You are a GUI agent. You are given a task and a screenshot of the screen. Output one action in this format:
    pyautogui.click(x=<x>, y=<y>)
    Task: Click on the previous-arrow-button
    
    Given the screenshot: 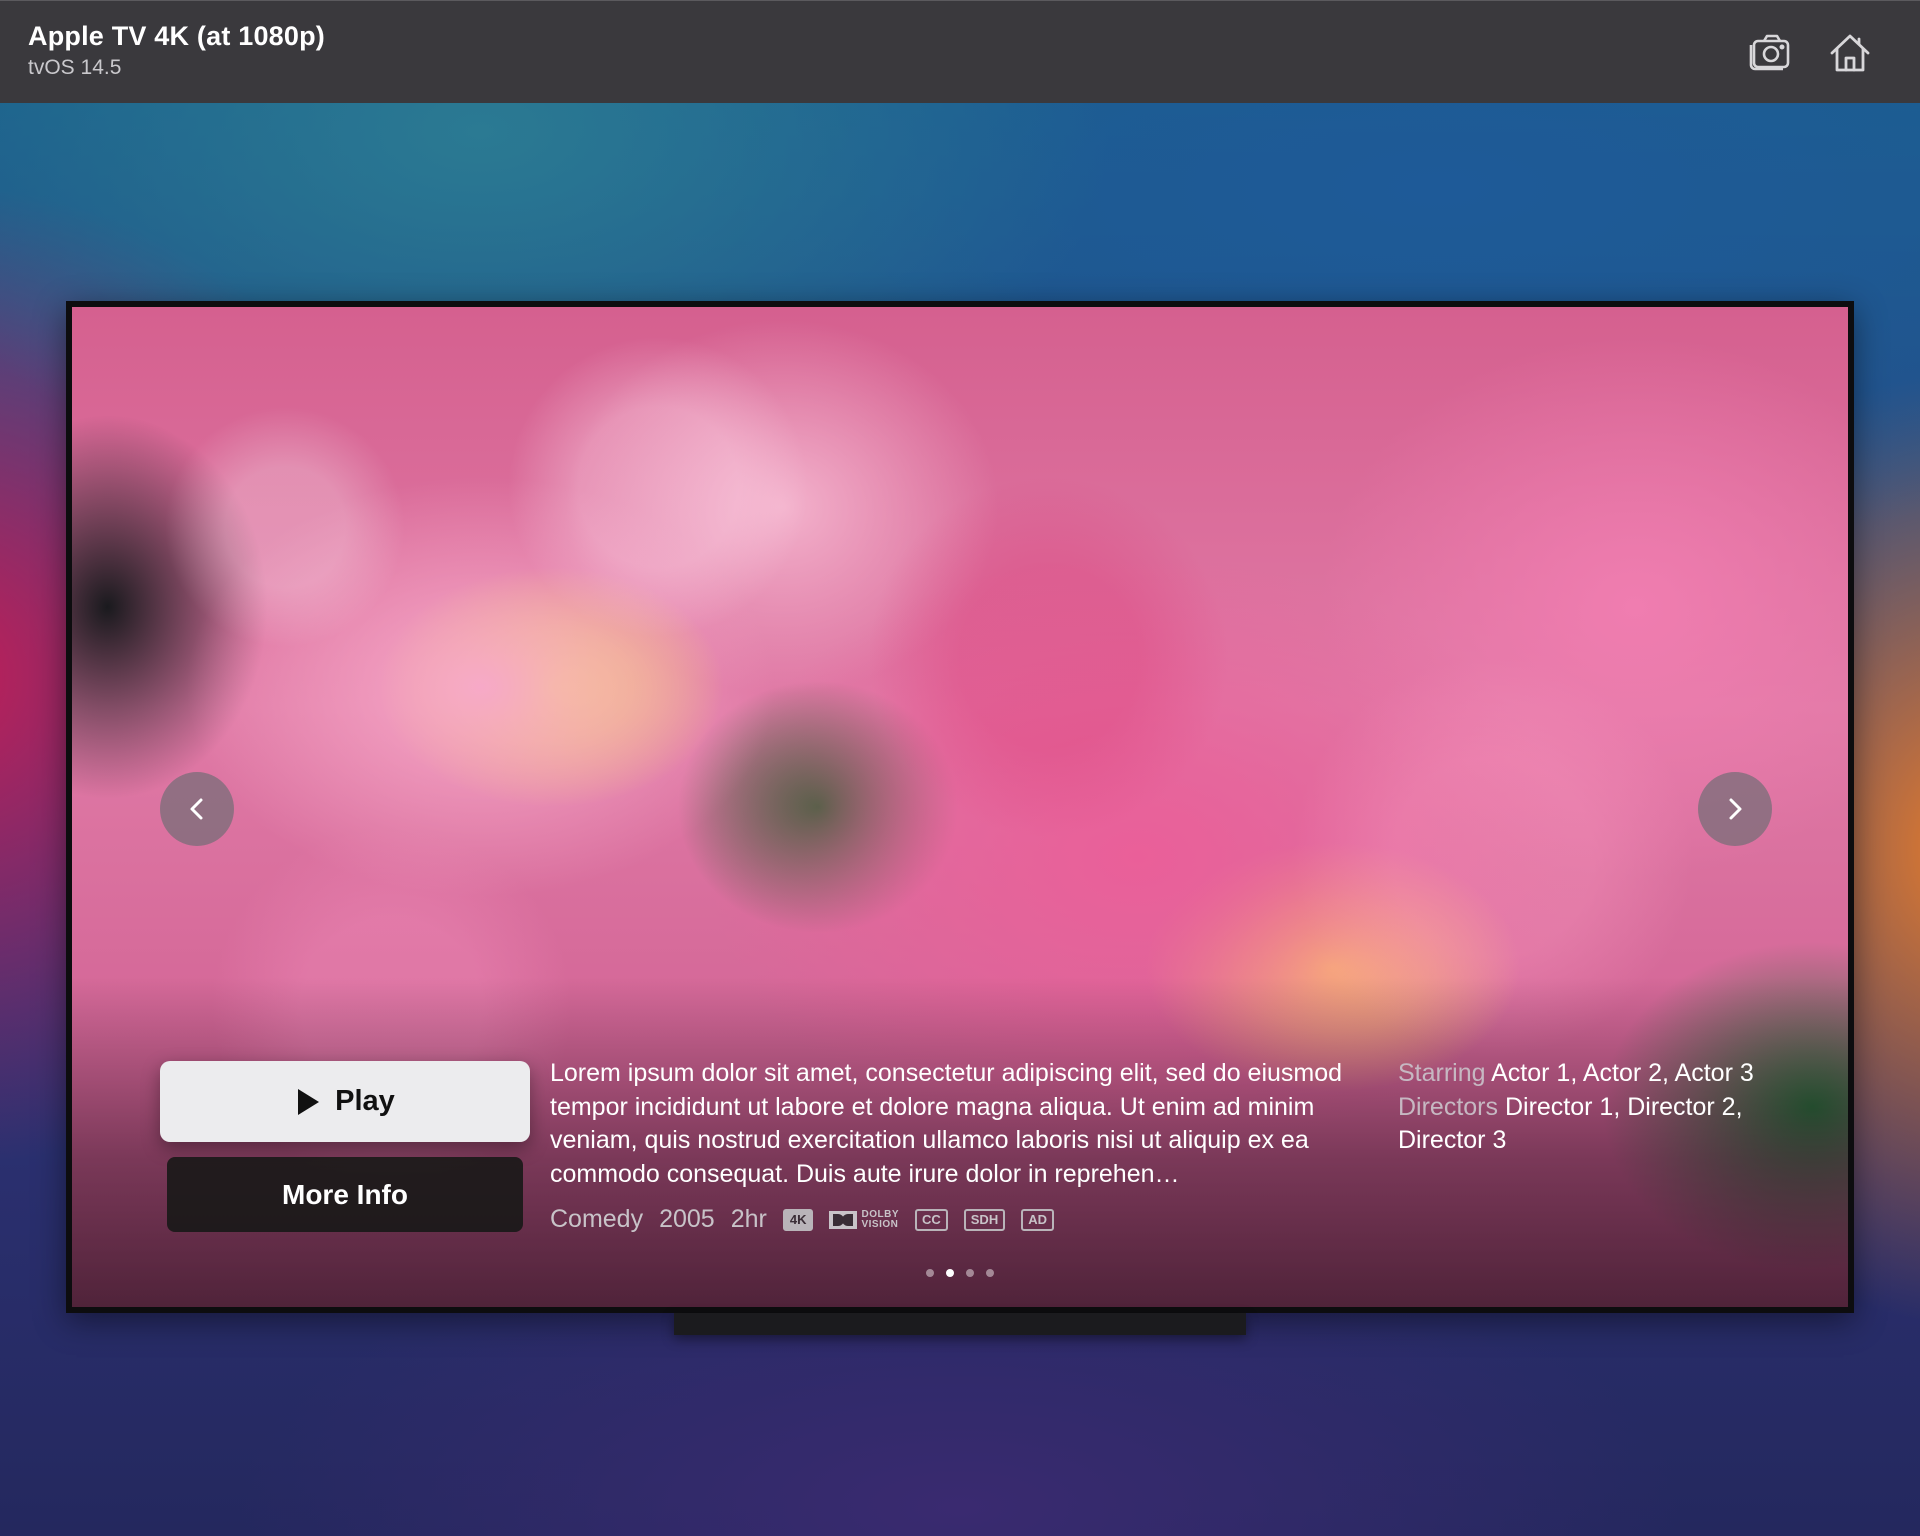 What is the action you would take?
    pyautogui.click(x=197, y=809)
    